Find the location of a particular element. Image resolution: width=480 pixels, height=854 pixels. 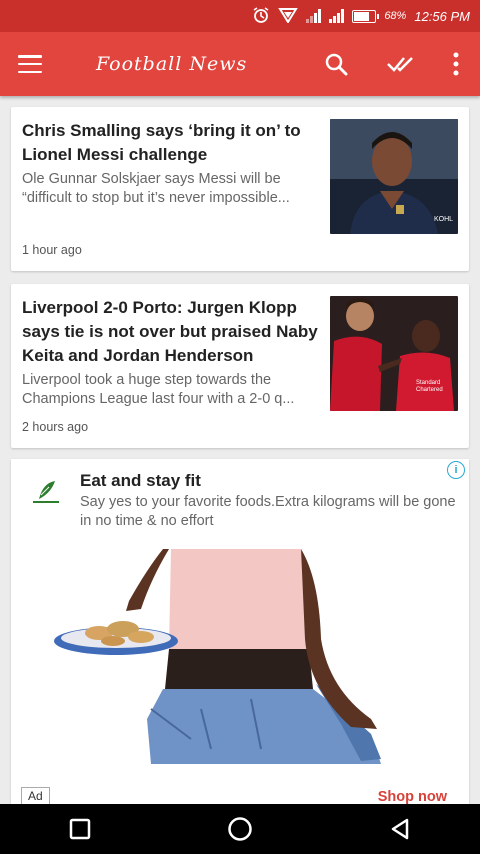

system-nav-bar is located at coordinates (240, 829).